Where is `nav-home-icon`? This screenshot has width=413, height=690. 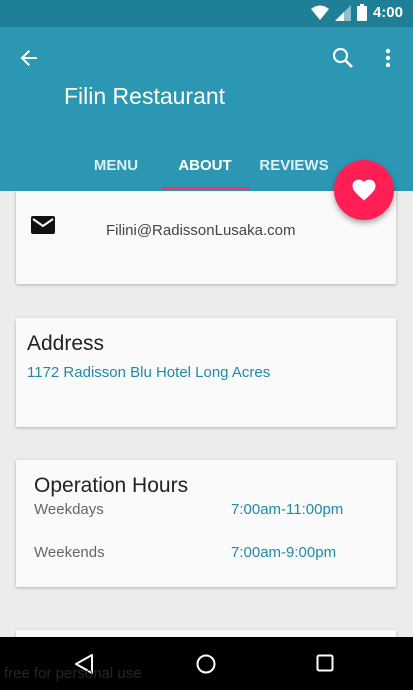
nav-home-icon is located at coordinates (206, 664).